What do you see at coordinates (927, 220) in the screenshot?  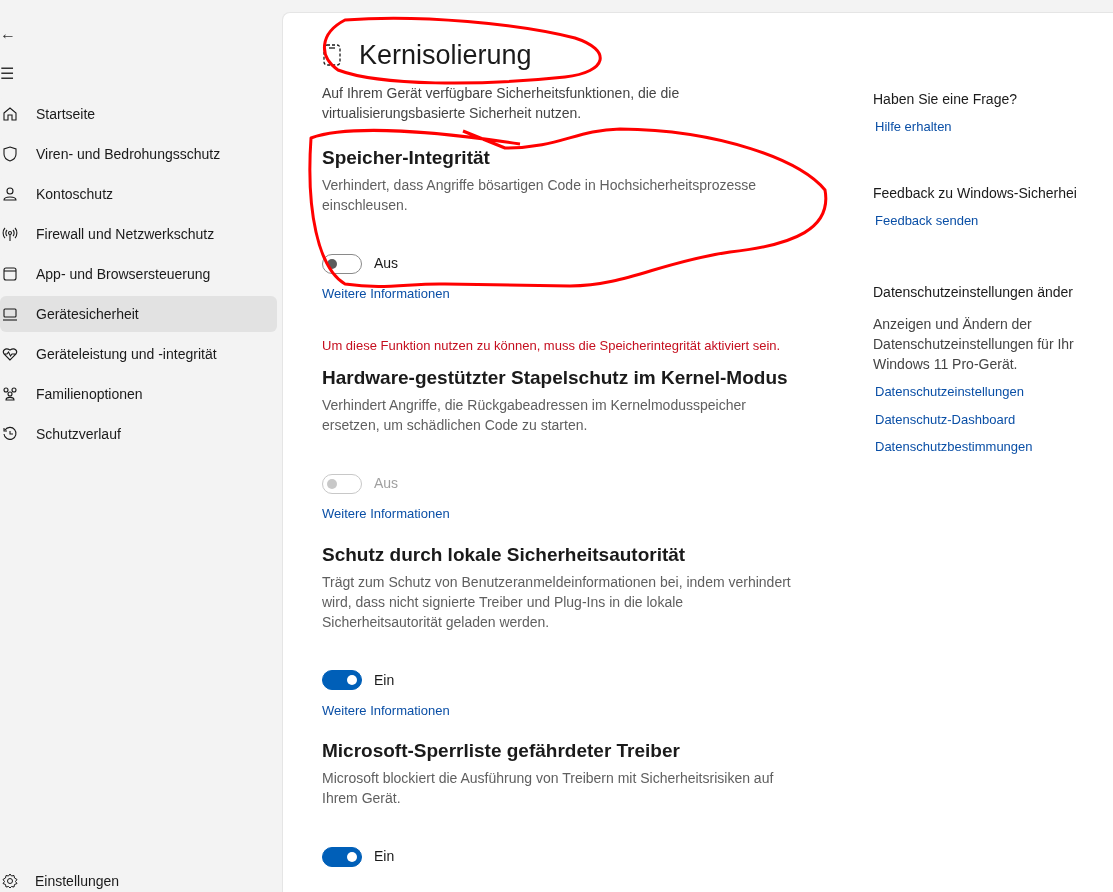 I see `panel-link: Feedback senden` at bounding box center [927, 220].